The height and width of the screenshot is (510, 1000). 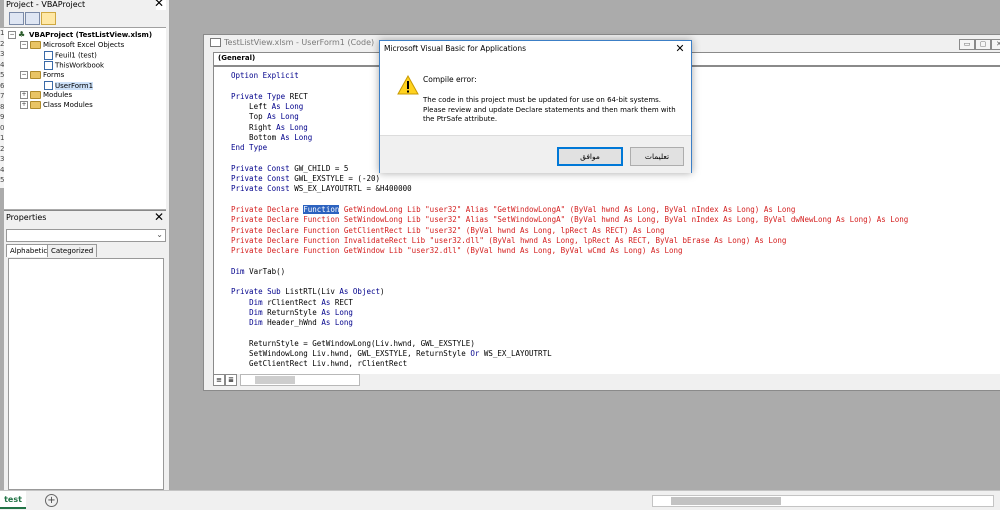 What do you see at coordinates (408, 85) in the screenshot?
I see `warning-icon` at bounding box center [408, 85].